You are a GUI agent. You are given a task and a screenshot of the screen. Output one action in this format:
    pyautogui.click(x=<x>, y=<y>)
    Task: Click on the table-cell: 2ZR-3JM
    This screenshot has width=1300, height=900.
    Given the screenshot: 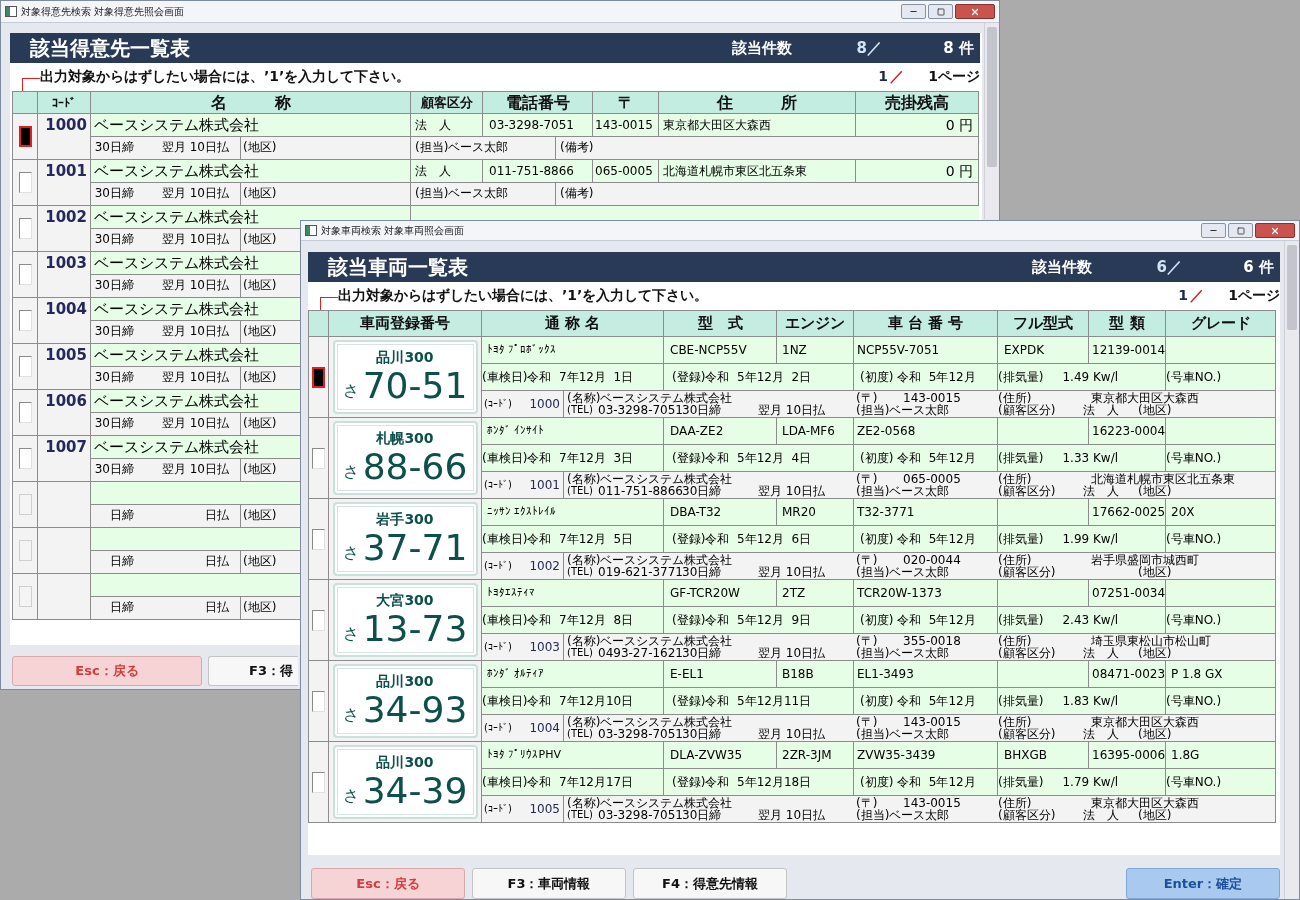 What is the action you would take?
    pyautogui.click(x=815, y=755)
    